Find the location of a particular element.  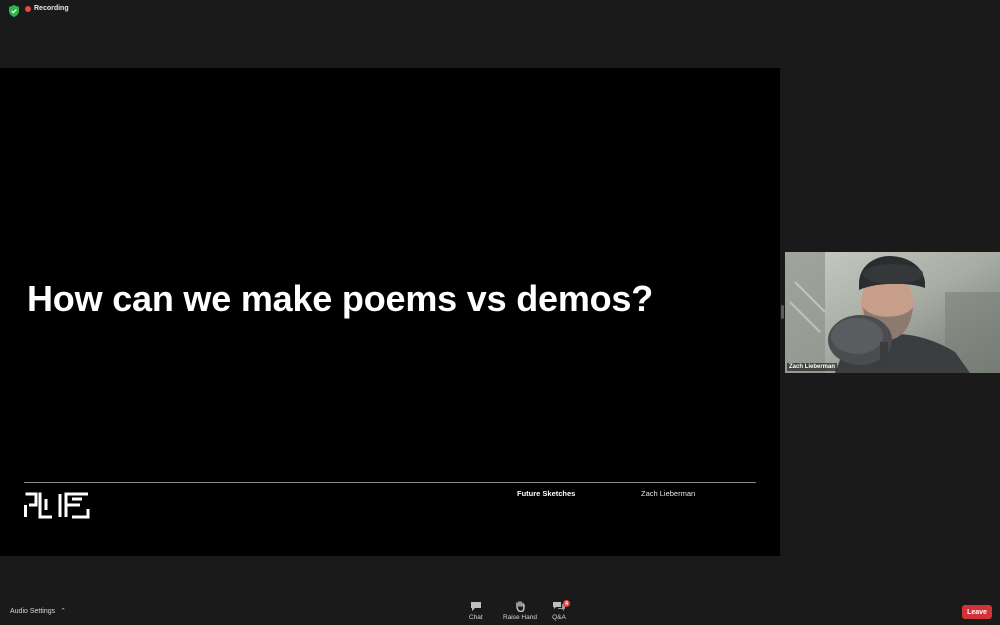

security-shield-icon is located at coordinates (14, 11).